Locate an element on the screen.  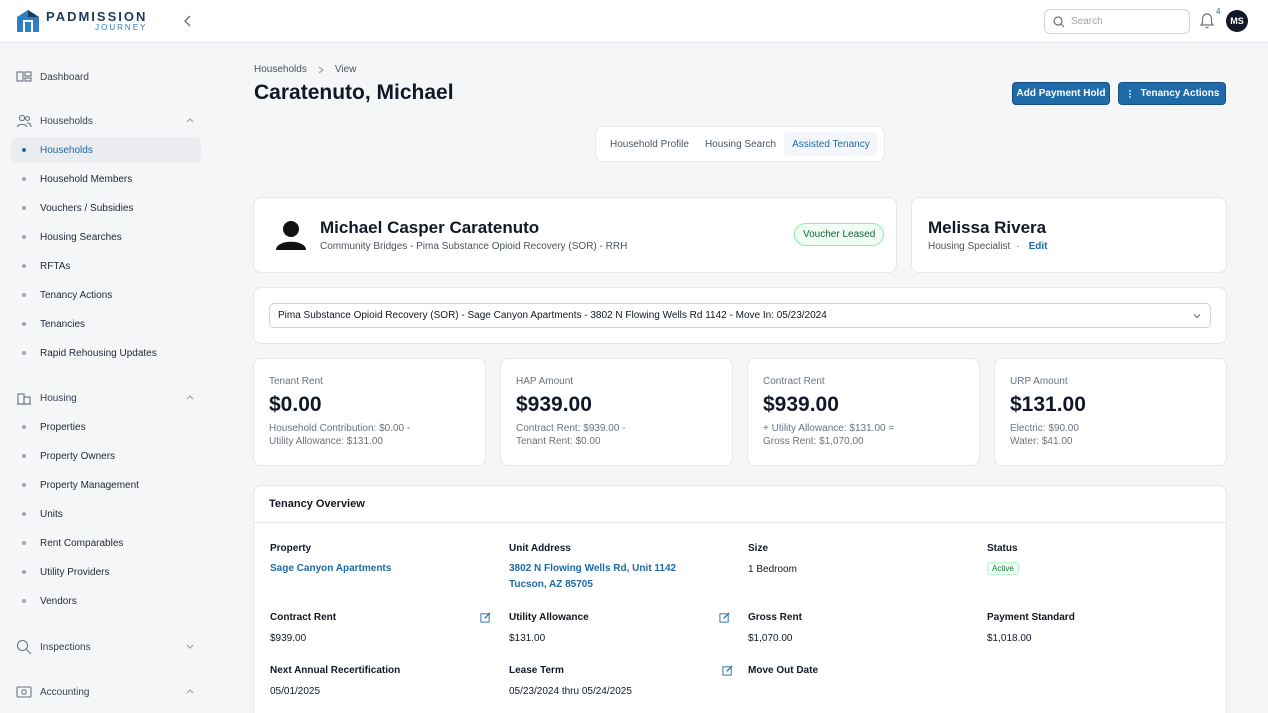
add-payment-hold-button: Add Payment Hold is located at coordinates (1061, 93).